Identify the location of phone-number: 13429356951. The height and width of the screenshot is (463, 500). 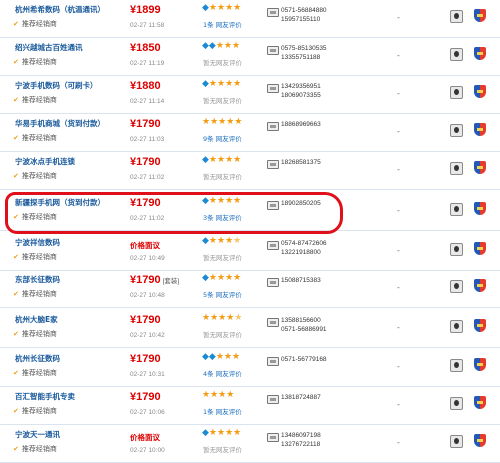
(301, 86).